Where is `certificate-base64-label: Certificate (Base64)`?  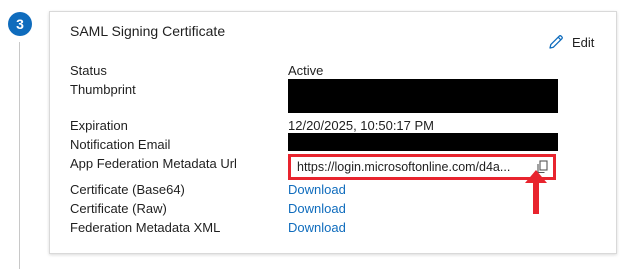
certificate-base64-label: Certificate (Base64) is located at coordinates (127, 189).